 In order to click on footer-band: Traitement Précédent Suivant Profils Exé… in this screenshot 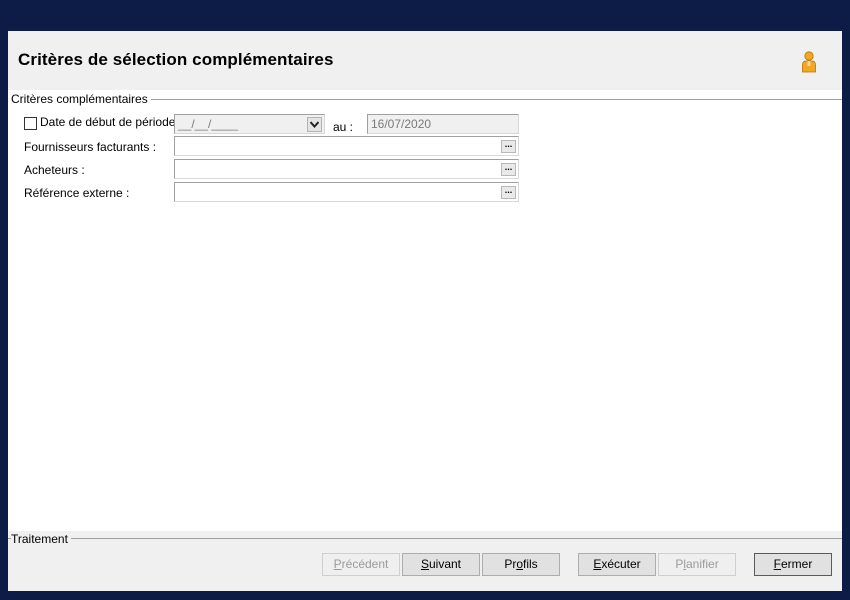, I will do `click(425, 561)`.